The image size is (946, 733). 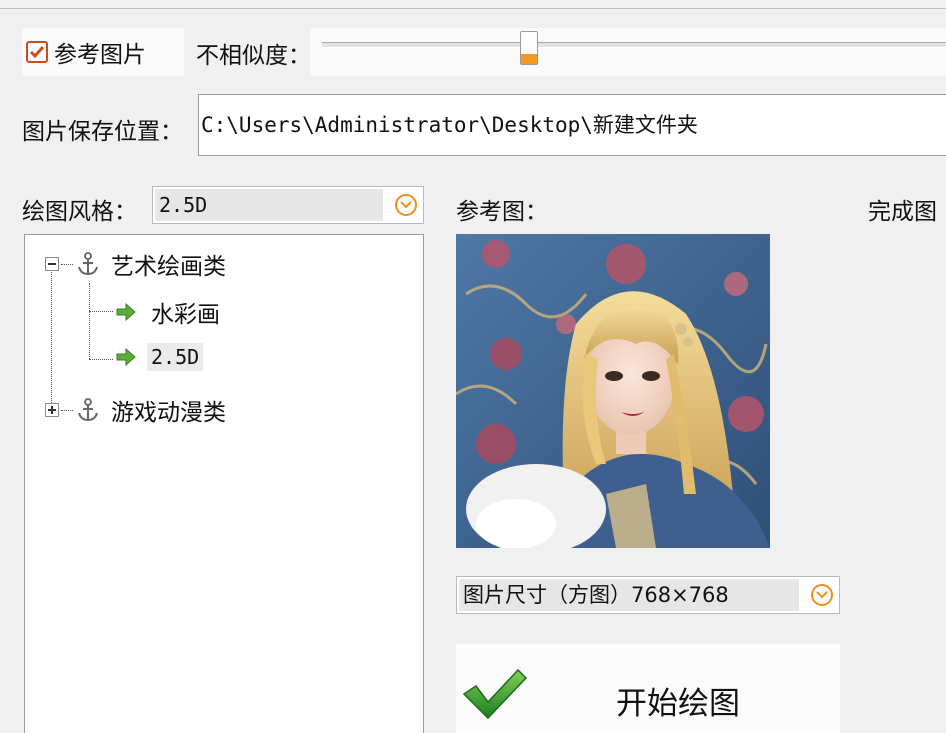 What do you see at coordinates (628, 52) in the screenshot?
I see `similarity-slider` at bounding box center [628, 52].